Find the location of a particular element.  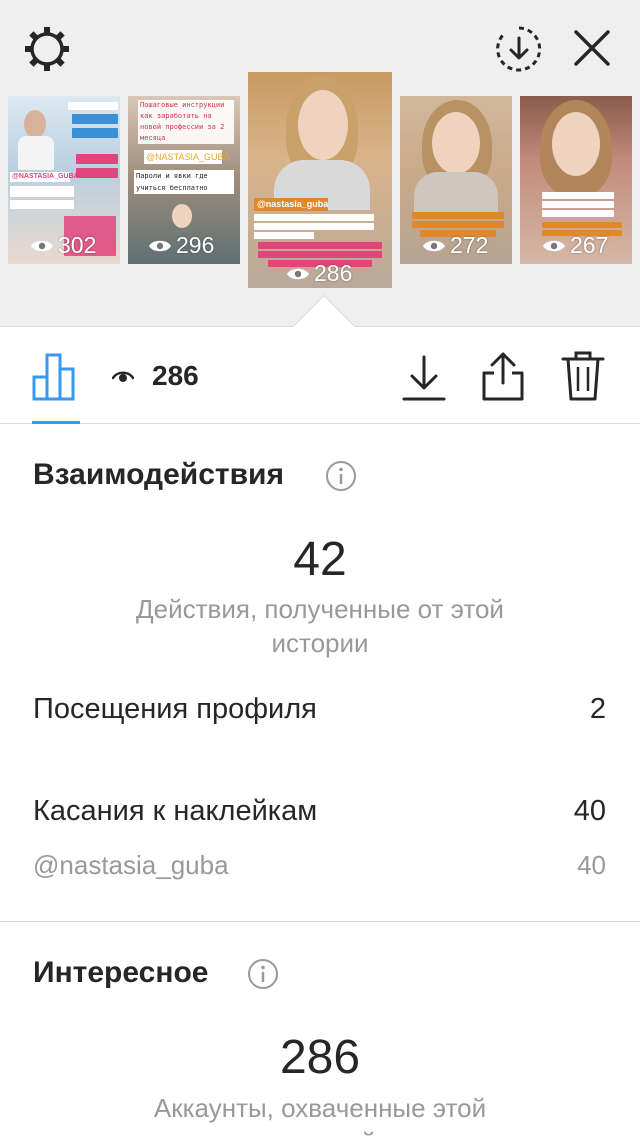

thumbnail-views-count: 267 is located at coordinates (589, 245).